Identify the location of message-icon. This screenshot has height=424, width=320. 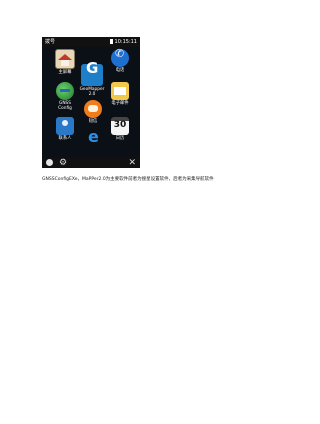
(93, 109).